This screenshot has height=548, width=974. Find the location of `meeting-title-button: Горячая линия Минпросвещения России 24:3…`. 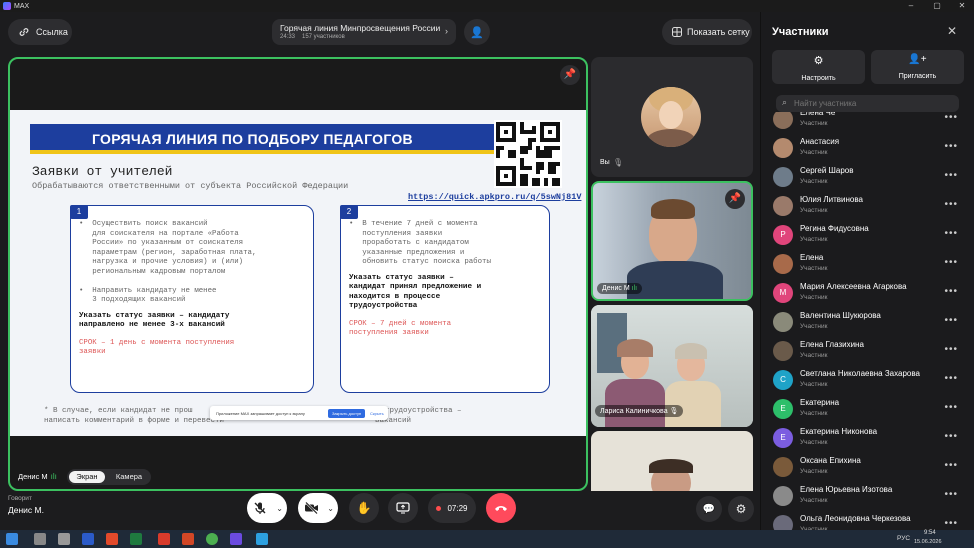

meeting-title-button: Горячая линия Минпросвещения России 24:3… is located at coordinates (364, 32).